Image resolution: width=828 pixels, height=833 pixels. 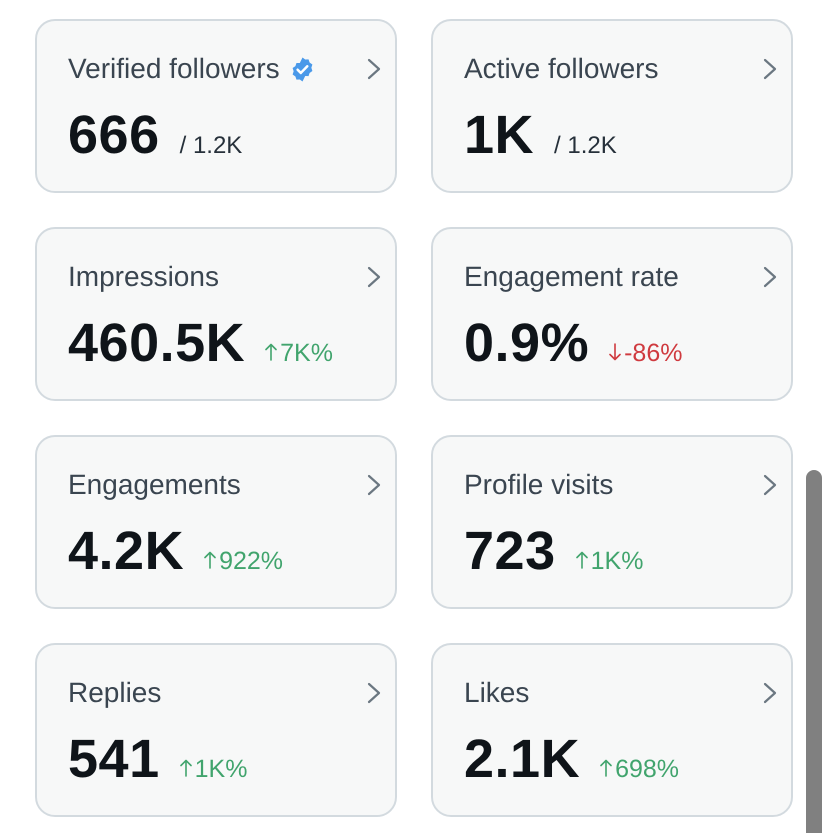 What do you see at coordinates (115, 693) in the screenshot?
I see `metric-title: Replies` at bounding box center [115, 693].